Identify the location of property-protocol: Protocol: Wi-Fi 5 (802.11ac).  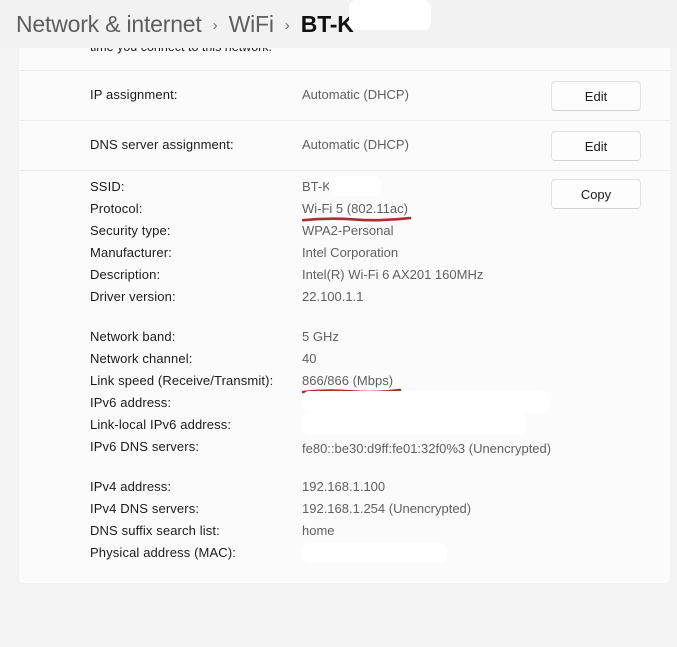
(344, 212).